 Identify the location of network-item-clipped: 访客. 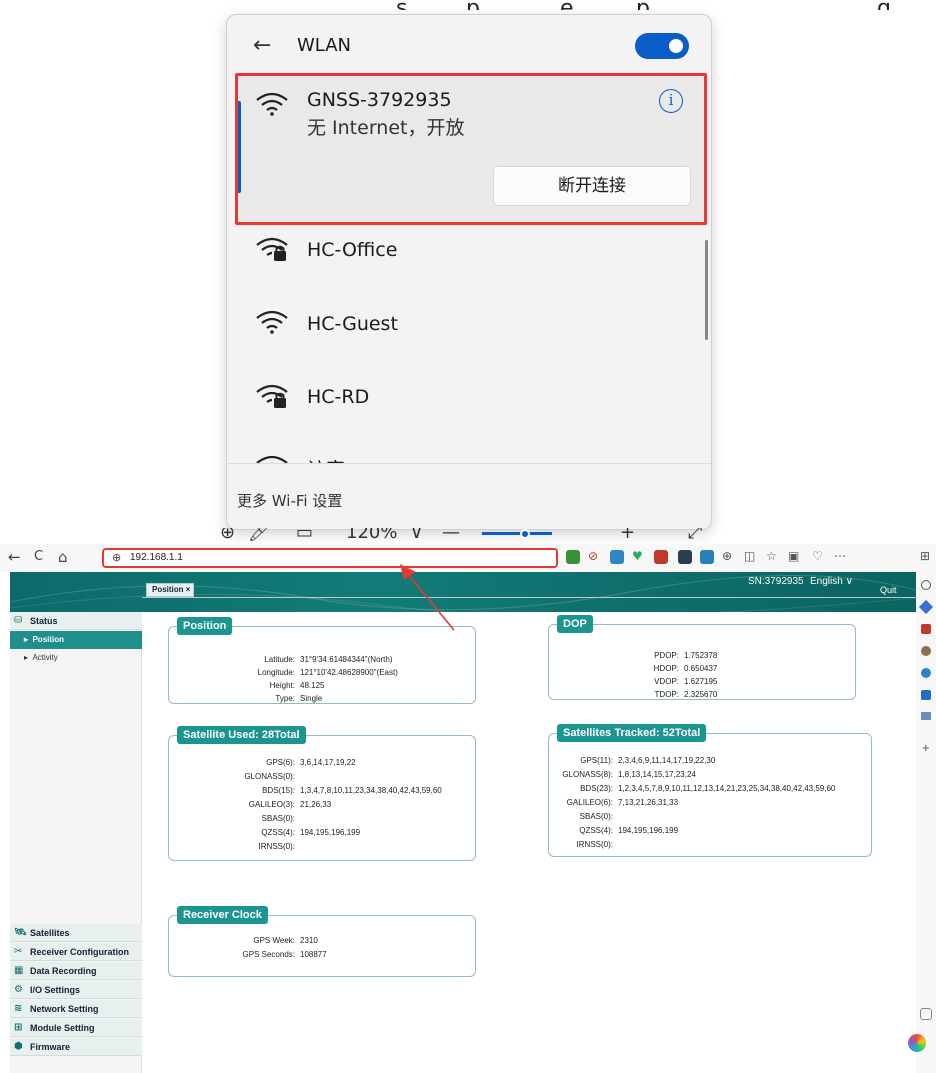
(469, 454).